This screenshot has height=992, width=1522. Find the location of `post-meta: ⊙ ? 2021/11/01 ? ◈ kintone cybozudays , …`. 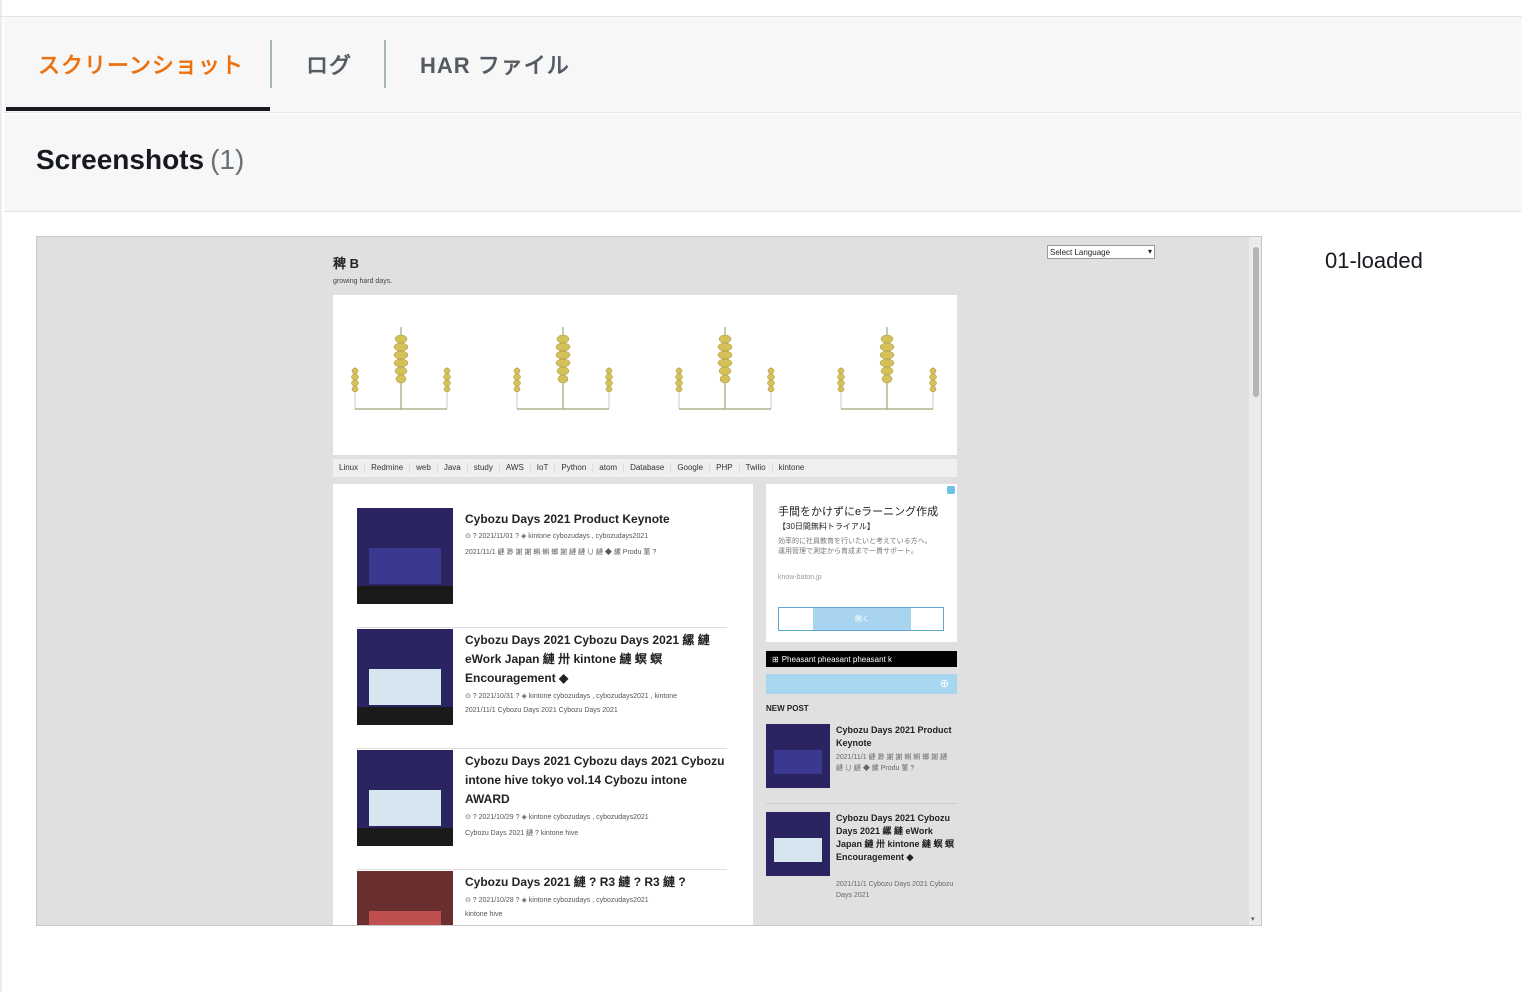

post-meta: ⊙ ? 2021/11/01 ? ◈ kintone cybozudays , … is located at coordinates (557, 536).